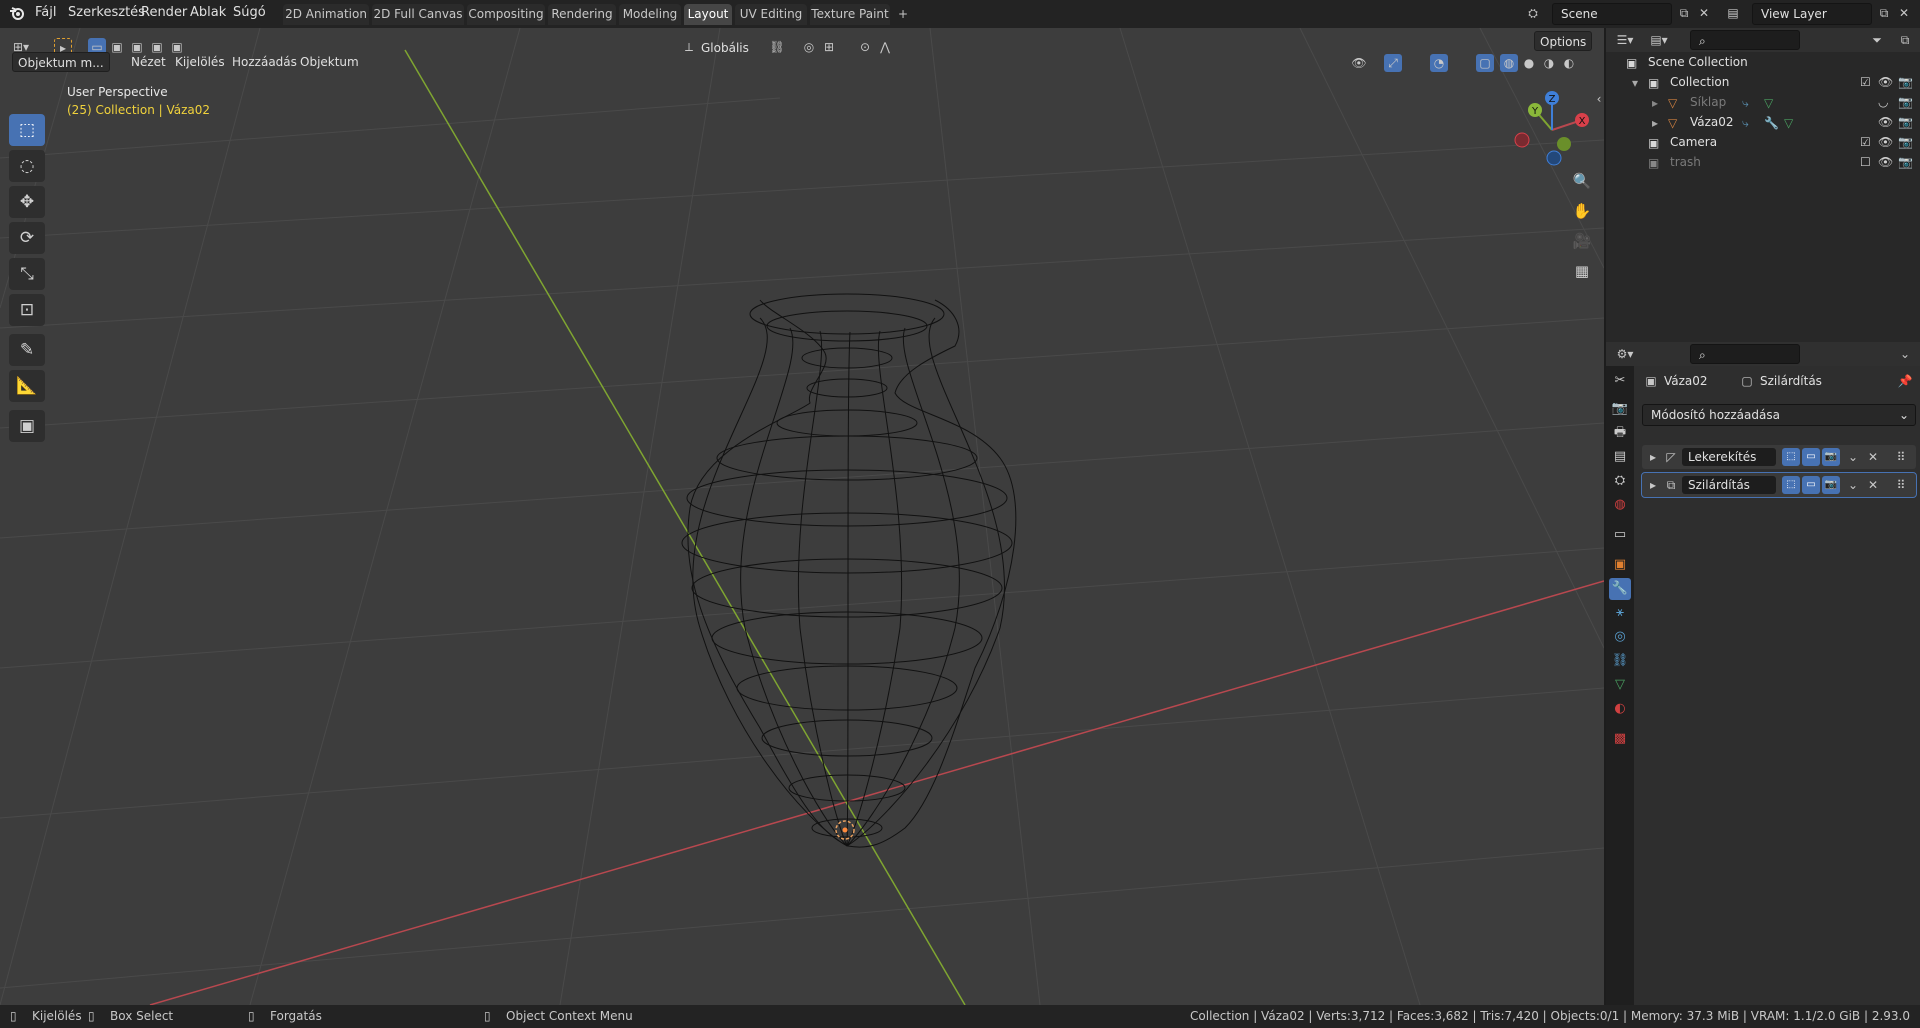  What do you see at coordinates (1582, 211) in the screenshot?
I see `pan-hand-icon: ✋` at bounding box center [1582, 211].